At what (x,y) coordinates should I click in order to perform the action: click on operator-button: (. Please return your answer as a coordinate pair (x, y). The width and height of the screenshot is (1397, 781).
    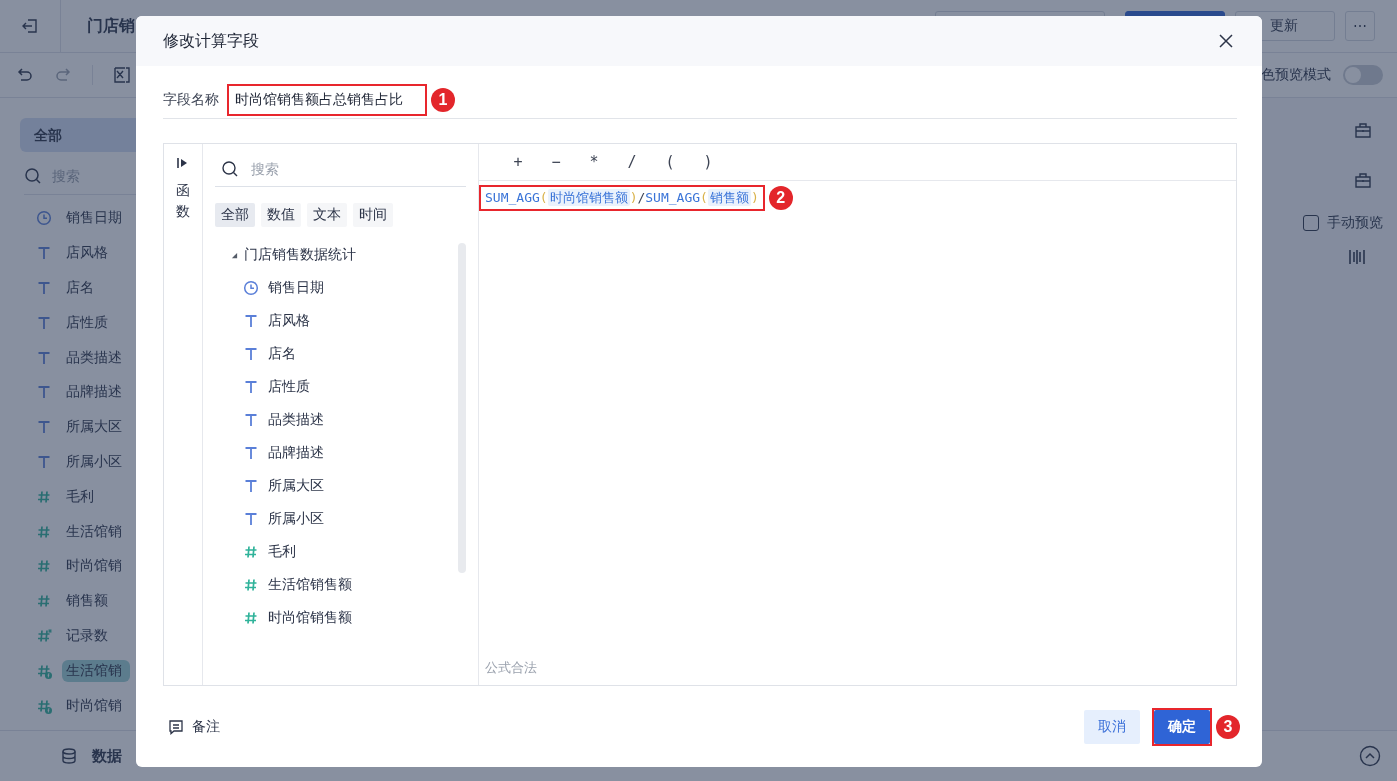
    Looking at the image, I should click on (670, 162).